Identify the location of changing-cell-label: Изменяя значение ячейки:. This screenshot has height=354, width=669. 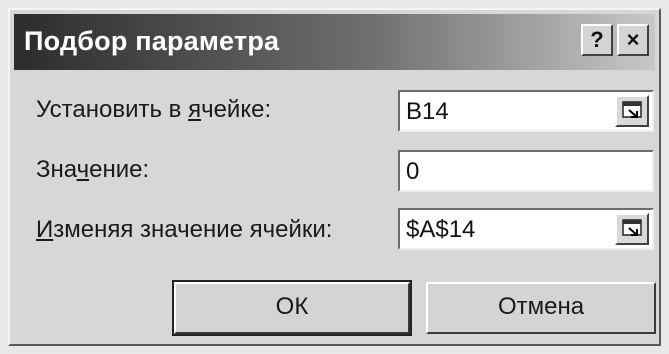
(184, 230).